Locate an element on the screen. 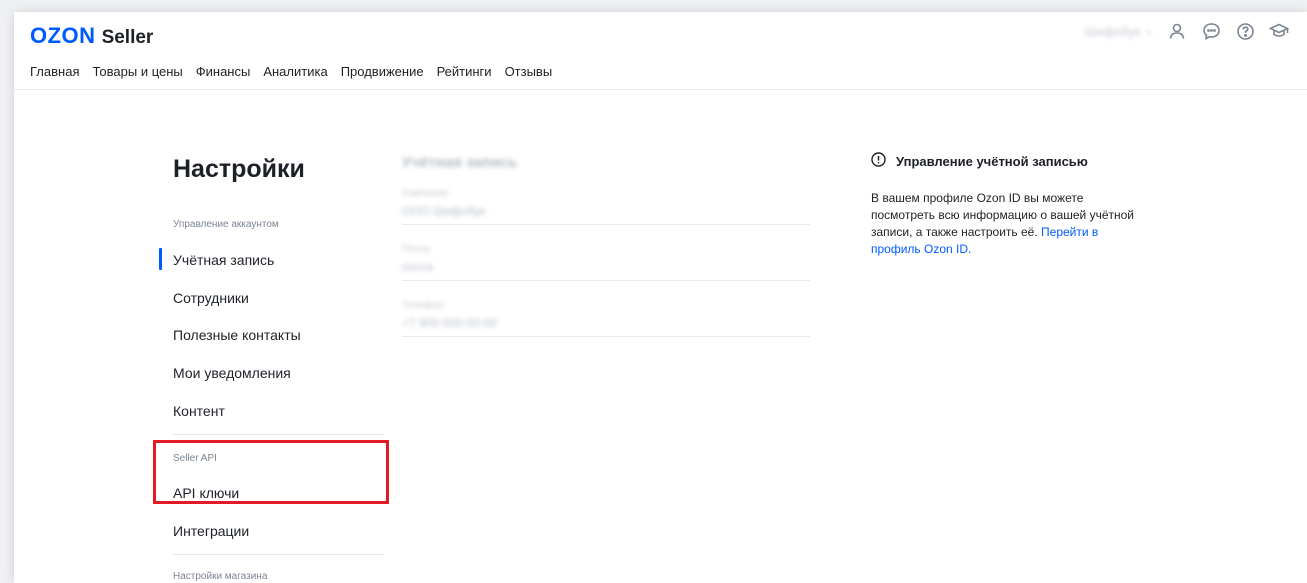 The width and height of the screenshot is (1307, 583). company-name: Шифобук is located at coordinates (1112, 31).